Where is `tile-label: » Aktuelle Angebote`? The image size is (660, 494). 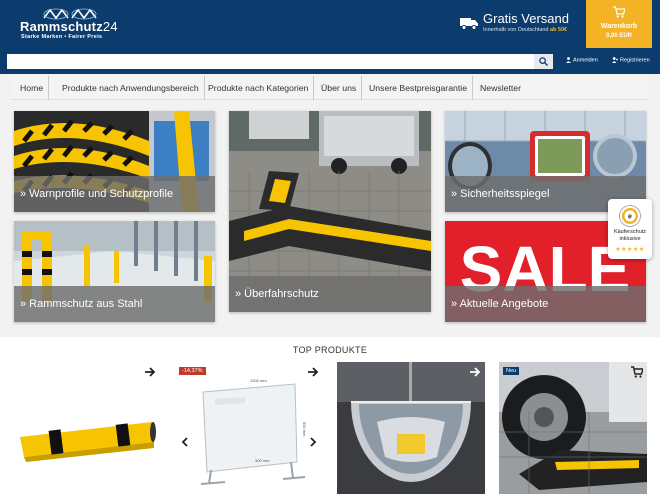
tile-label: » Aktuelle Angebote is located at coordinates (545, 304).